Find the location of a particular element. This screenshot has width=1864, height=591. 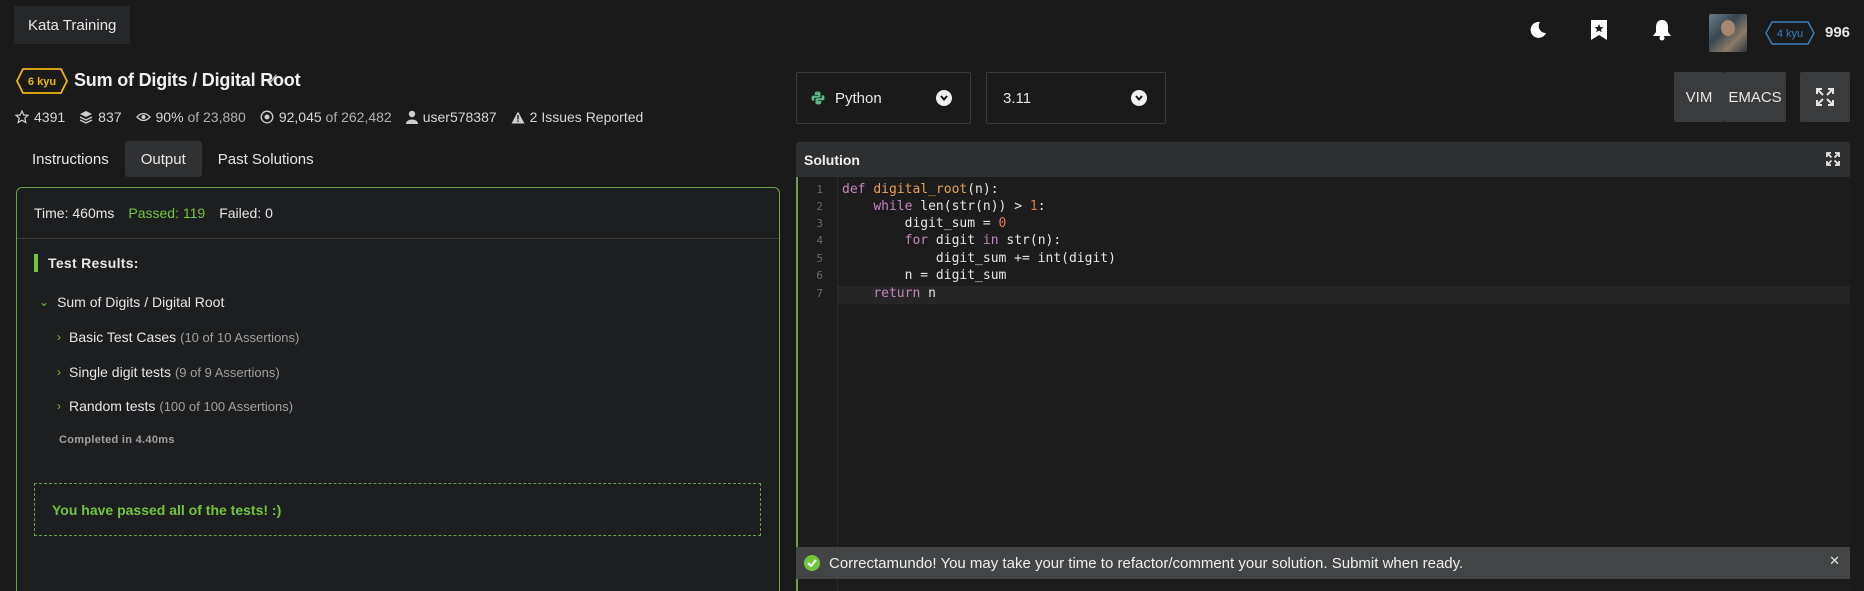

test-group-assertions: (9 of 9 Assertions) is located at coordinates (227, 372).